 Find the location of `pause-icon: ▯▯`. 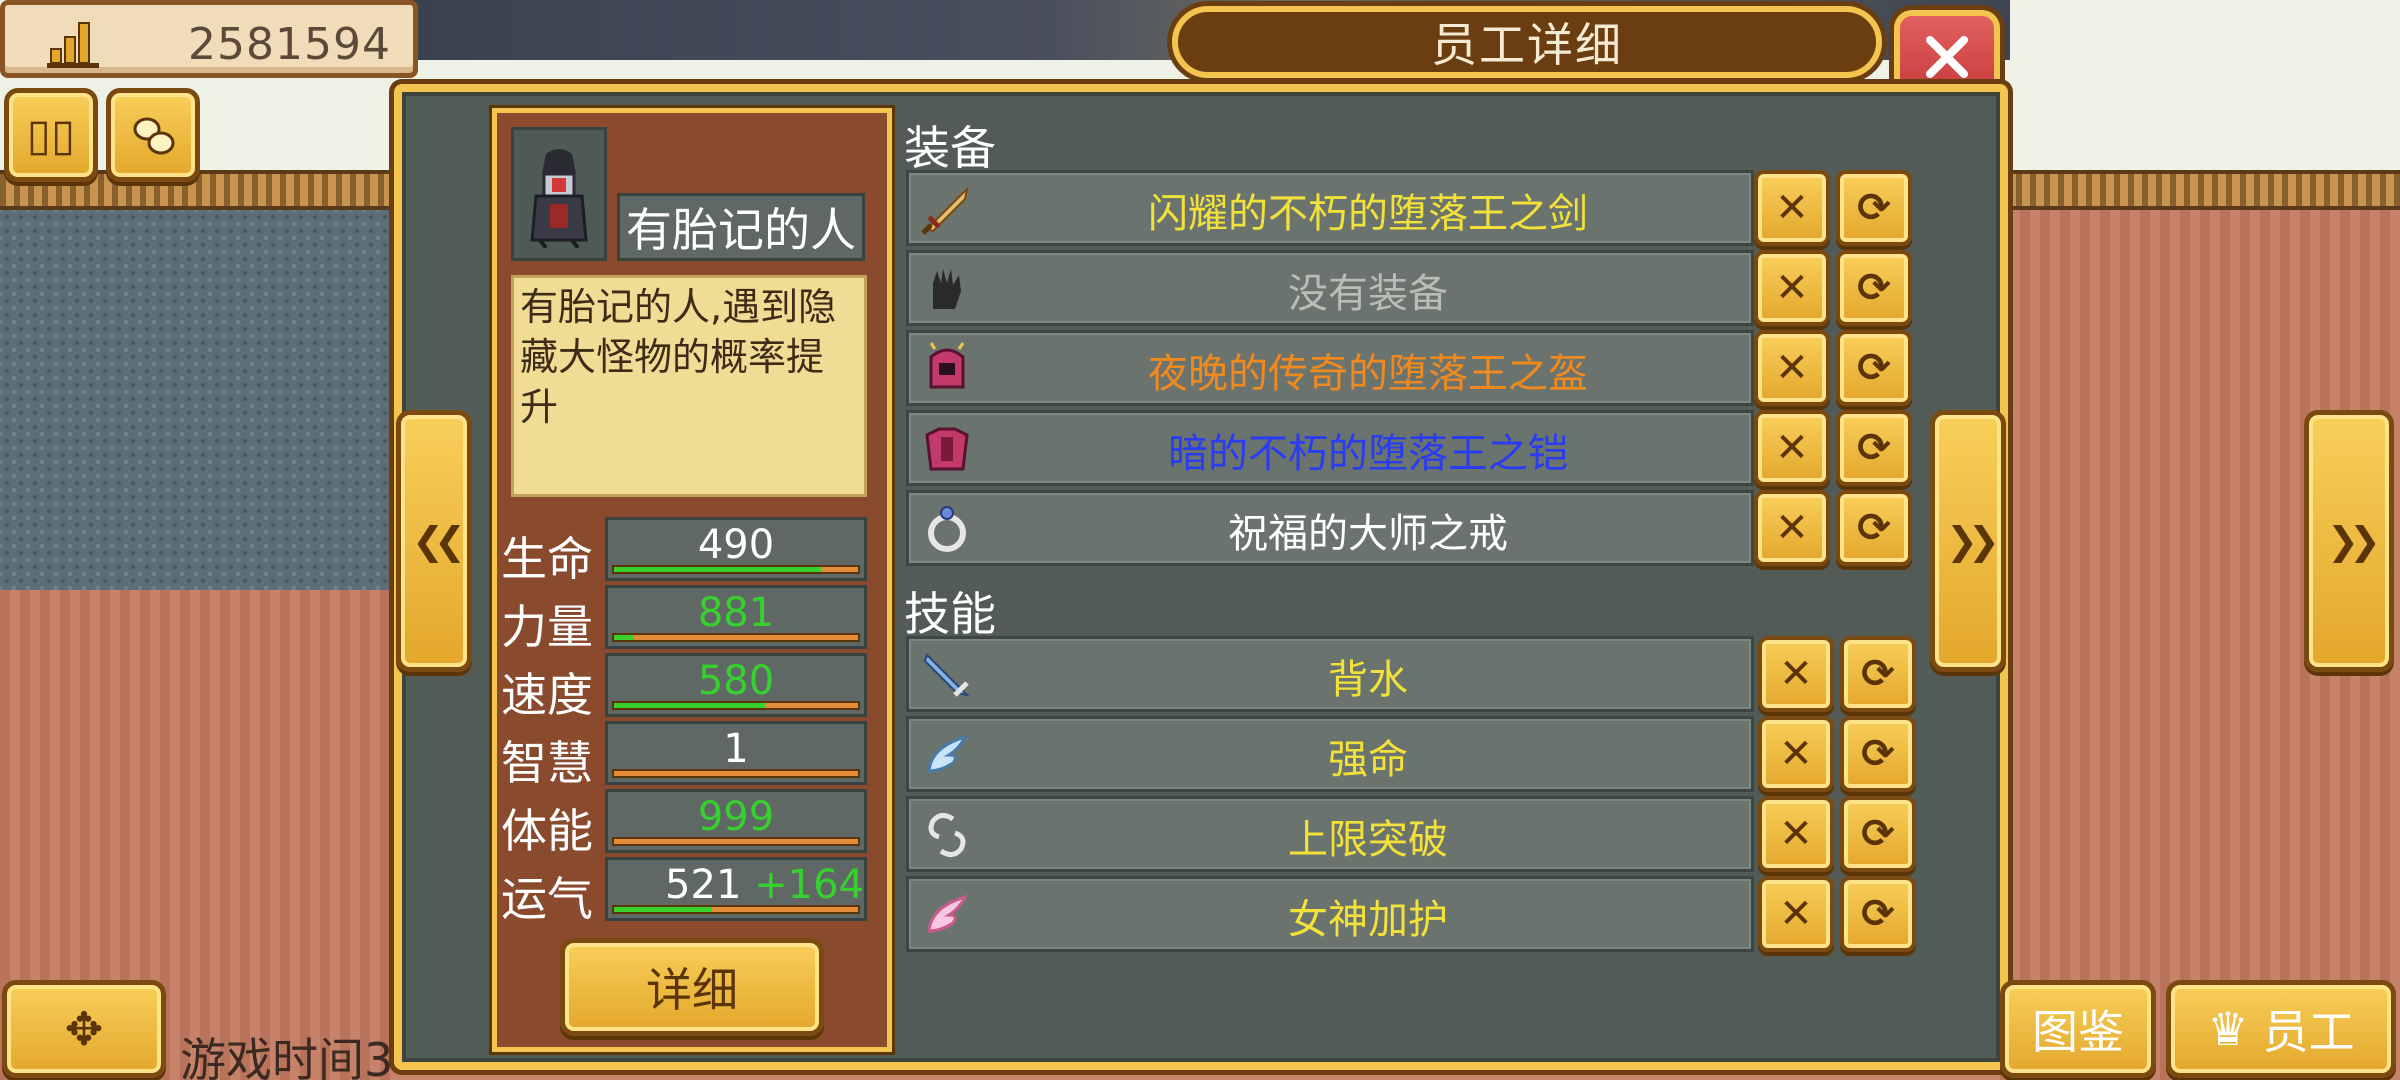

pause-icon: ▯▯ is located at coordinates (51, 135).